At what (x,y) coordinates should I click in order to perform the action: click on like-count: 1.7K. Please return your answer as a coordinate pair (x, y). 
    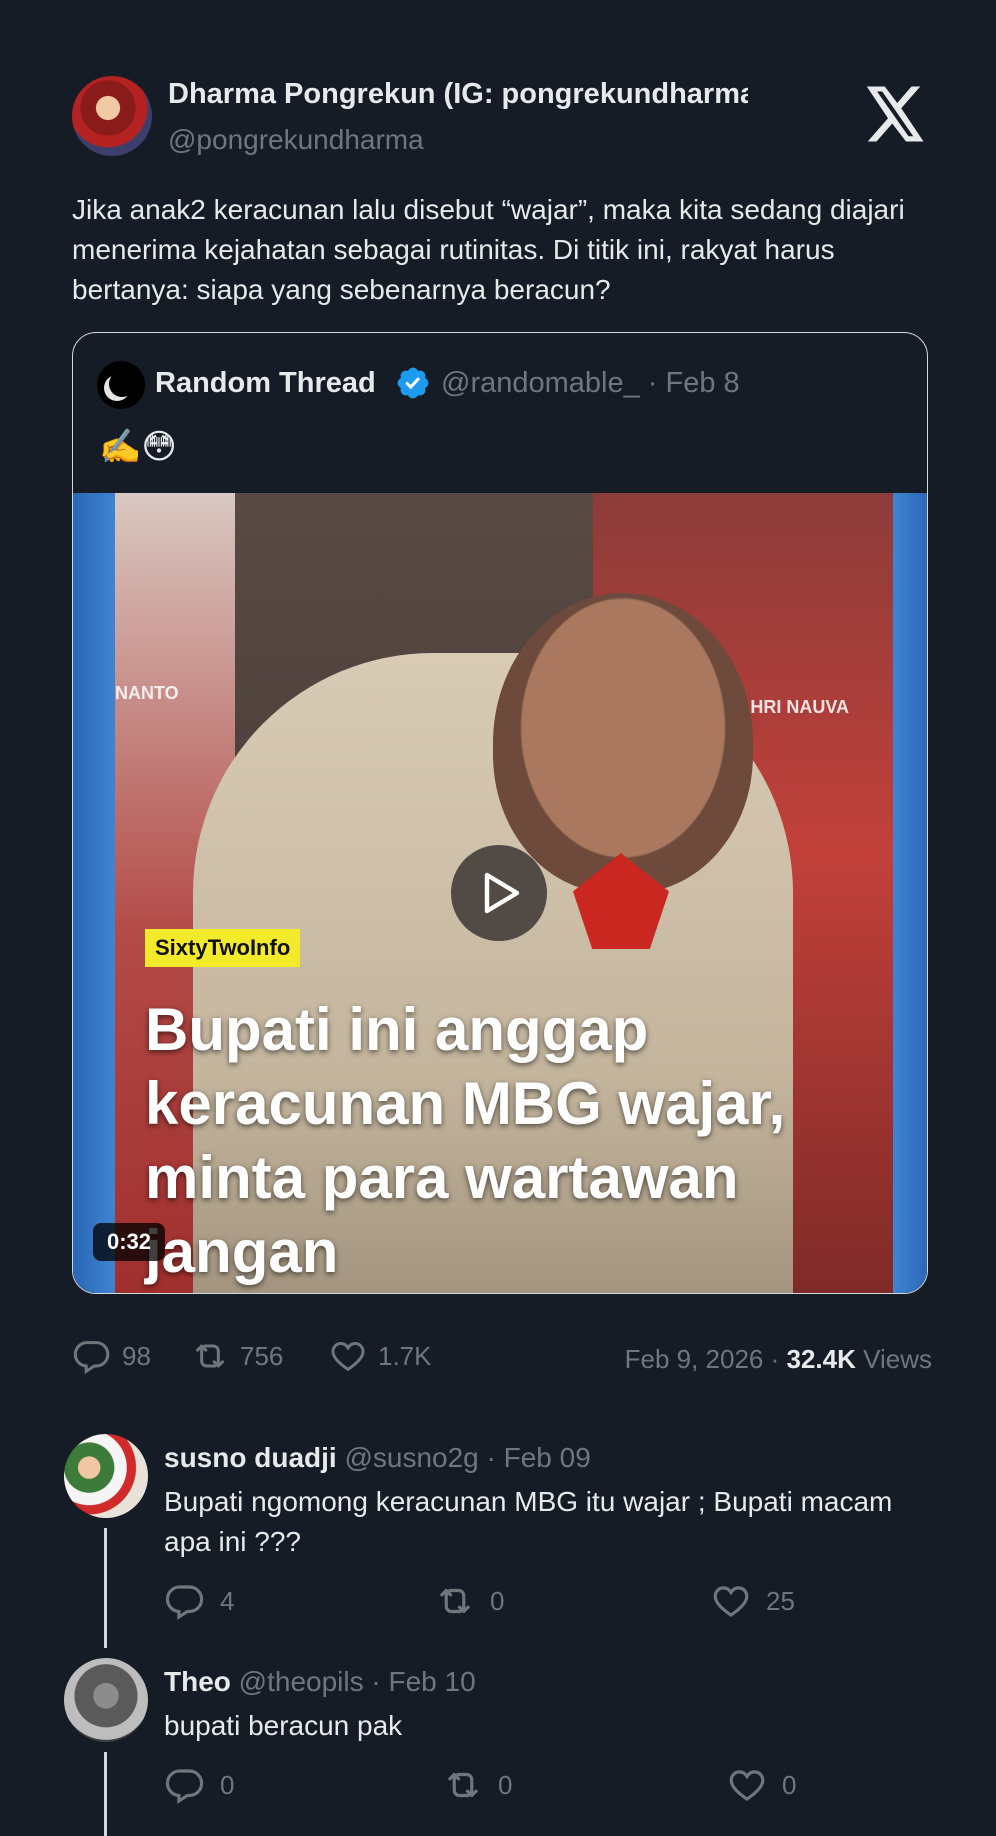
    Looking at the image, I should click on (405, 1355).